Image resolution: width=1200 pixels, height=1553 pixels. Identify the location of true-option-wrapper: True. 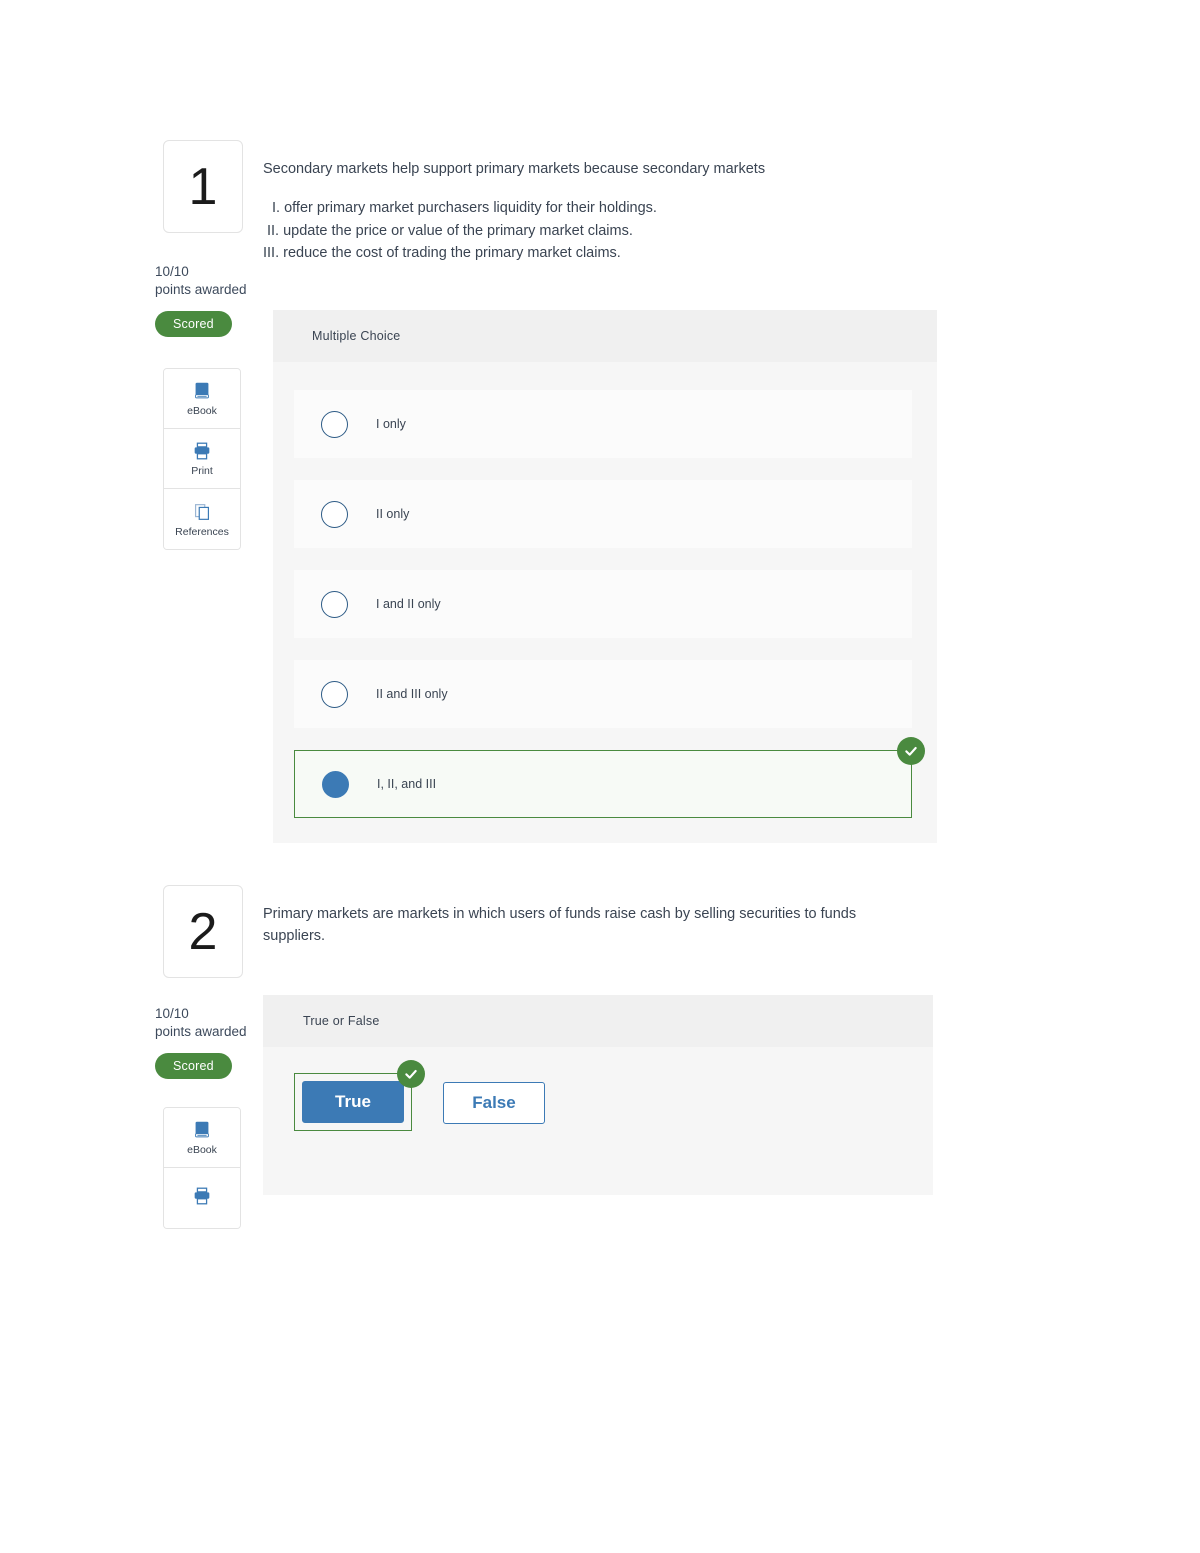
(359, 1095).